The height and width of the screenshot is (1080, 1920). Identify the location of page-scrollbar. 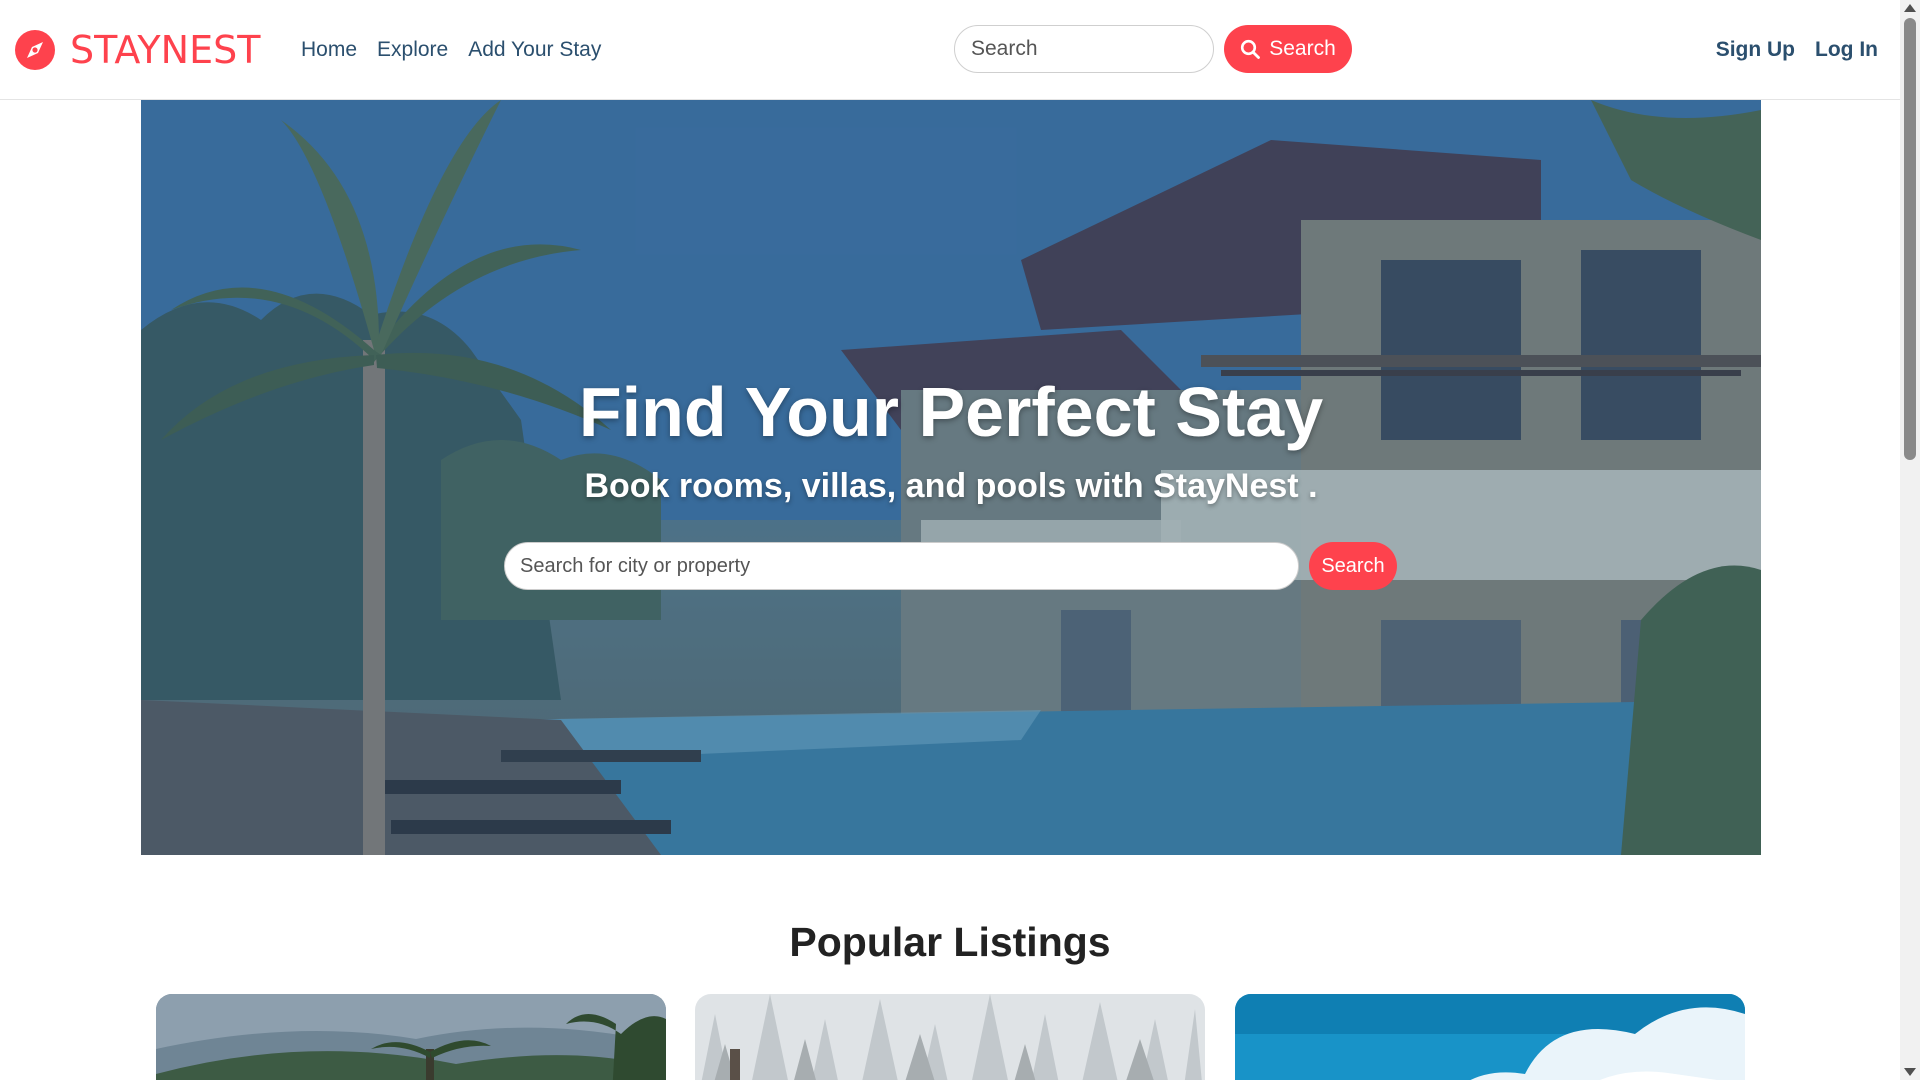
(1910, 540).